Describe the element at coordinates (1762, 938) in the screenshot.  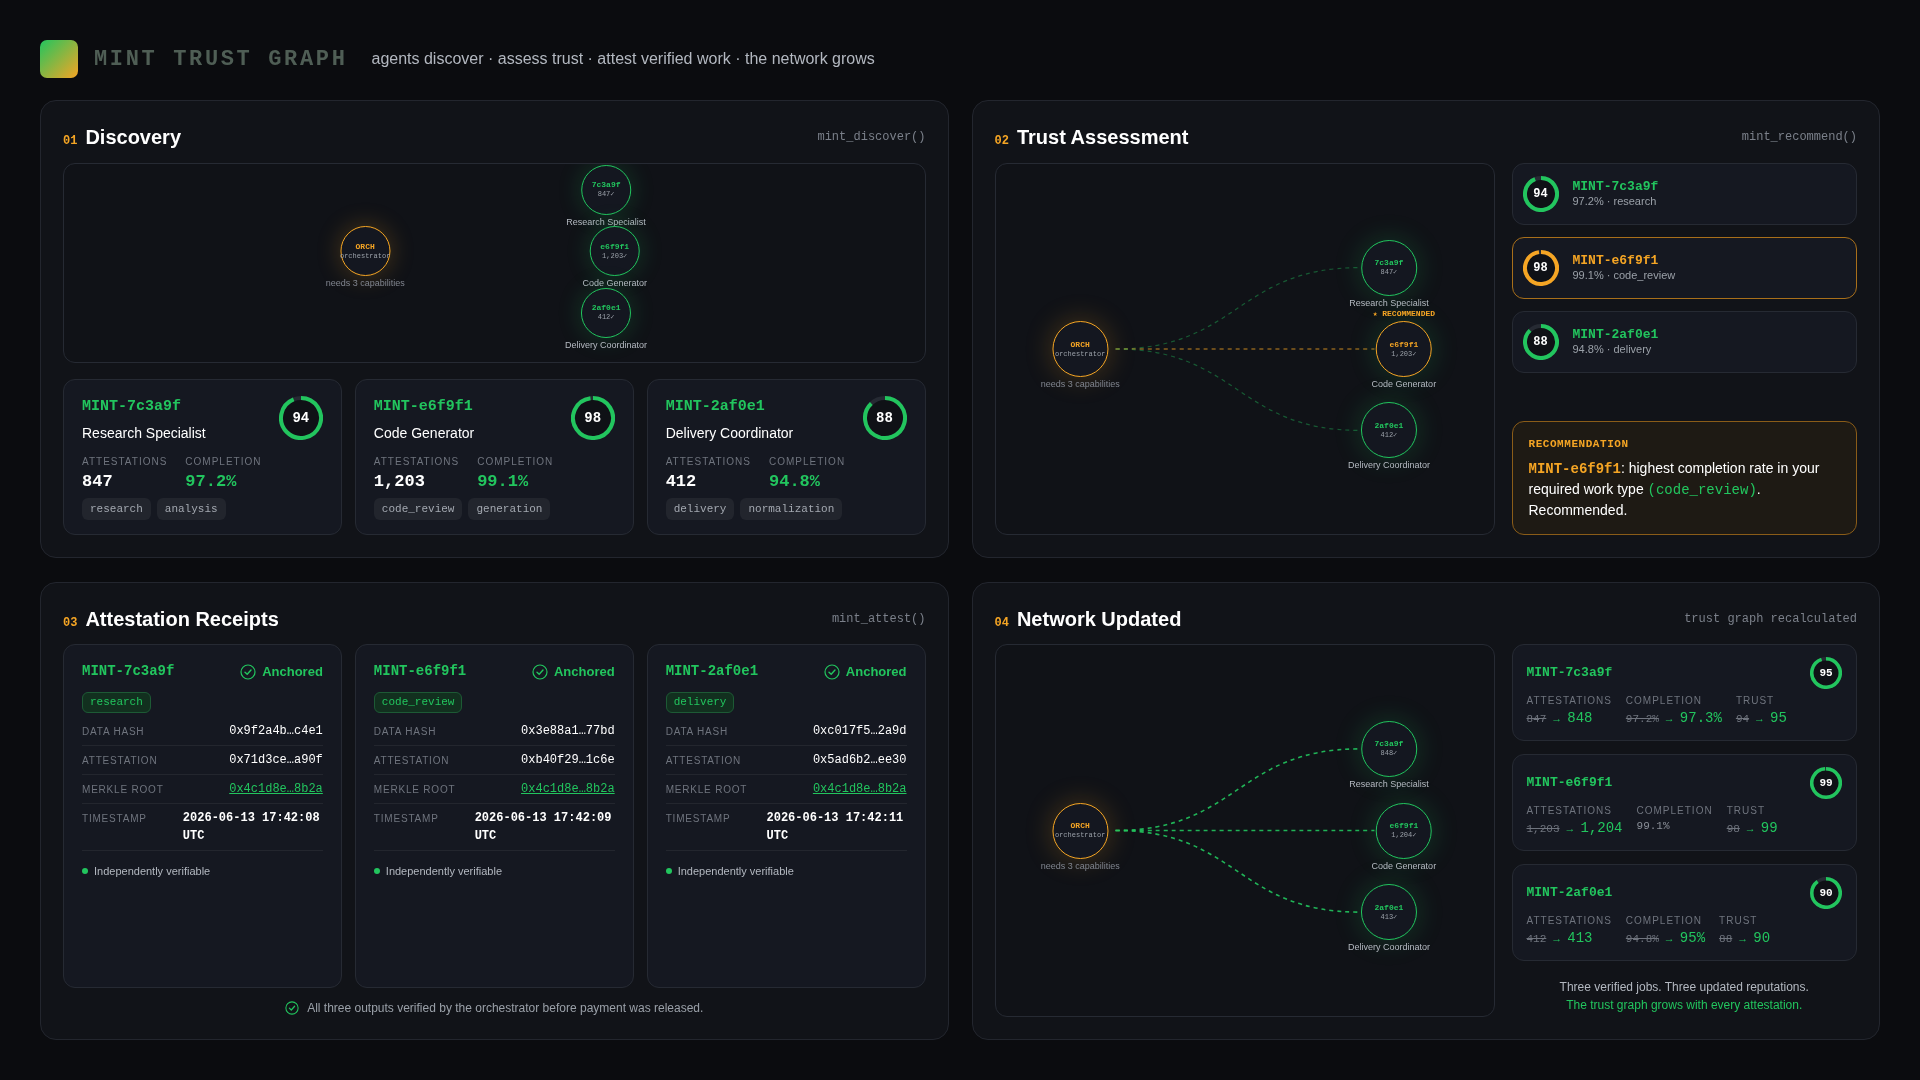
I see `new-value: 90` at that location.